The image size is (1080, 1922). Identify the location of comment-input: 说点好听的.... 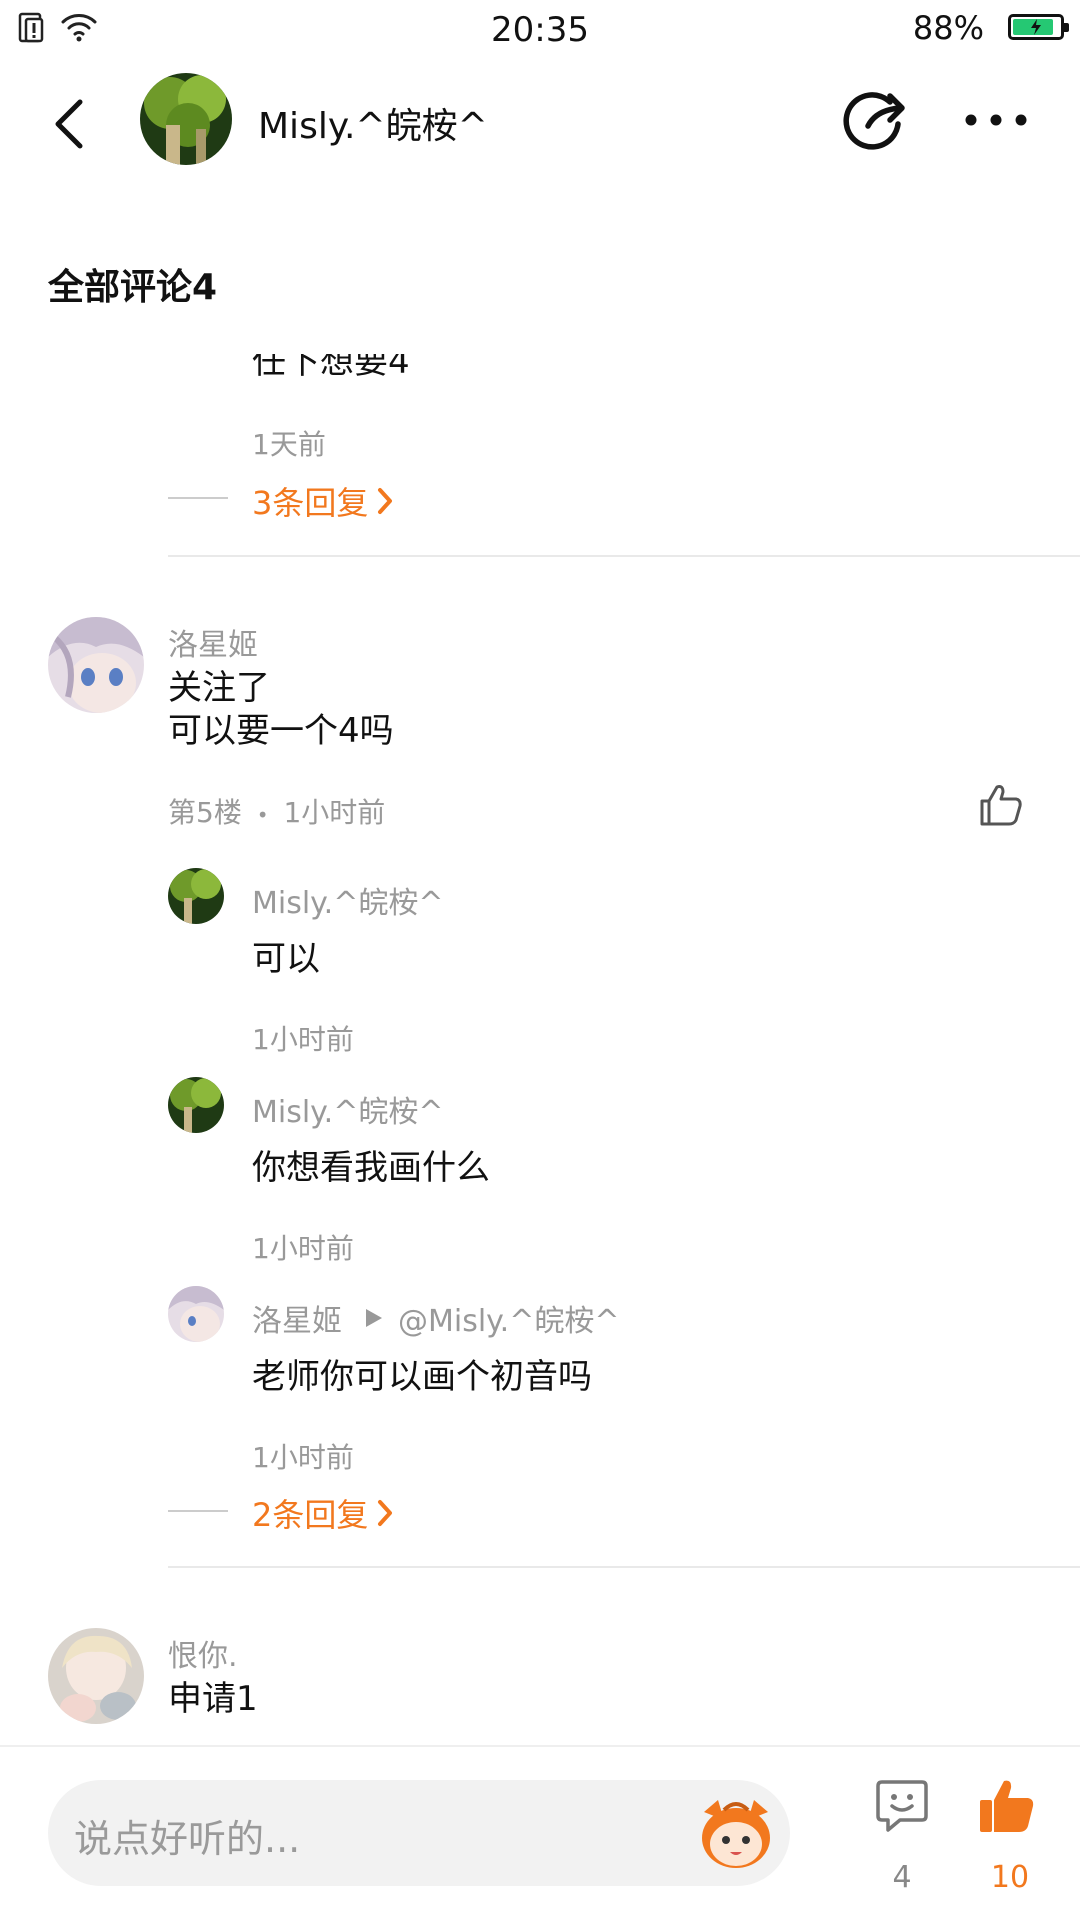
(419, 1833).